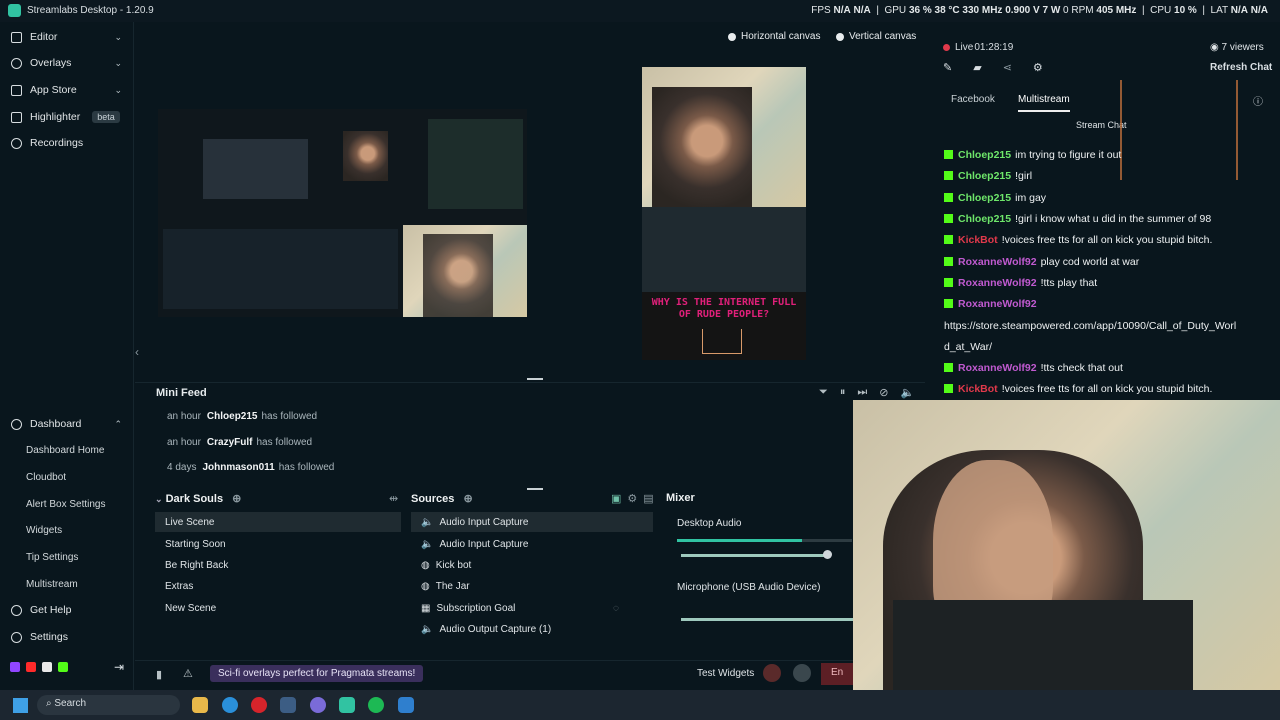 This screenshot has height=720, width=1280. I want to click on source-item: ▦ Subscription Goal ◌, so click(532, 608).